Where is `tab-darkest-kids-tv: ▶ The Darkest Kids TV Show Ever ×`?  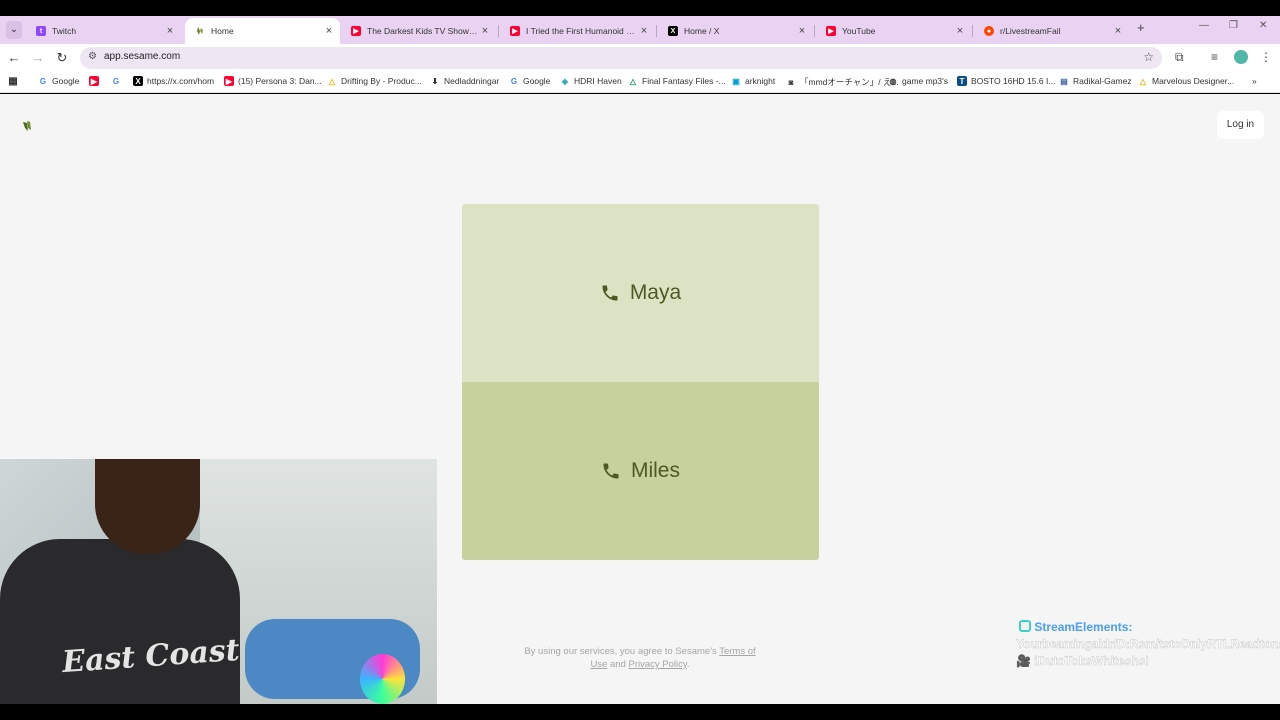
tab-darkest-kids-tv: ▶ The Darkest Kids TV Show Ever × is located at coordinates (418, 31).